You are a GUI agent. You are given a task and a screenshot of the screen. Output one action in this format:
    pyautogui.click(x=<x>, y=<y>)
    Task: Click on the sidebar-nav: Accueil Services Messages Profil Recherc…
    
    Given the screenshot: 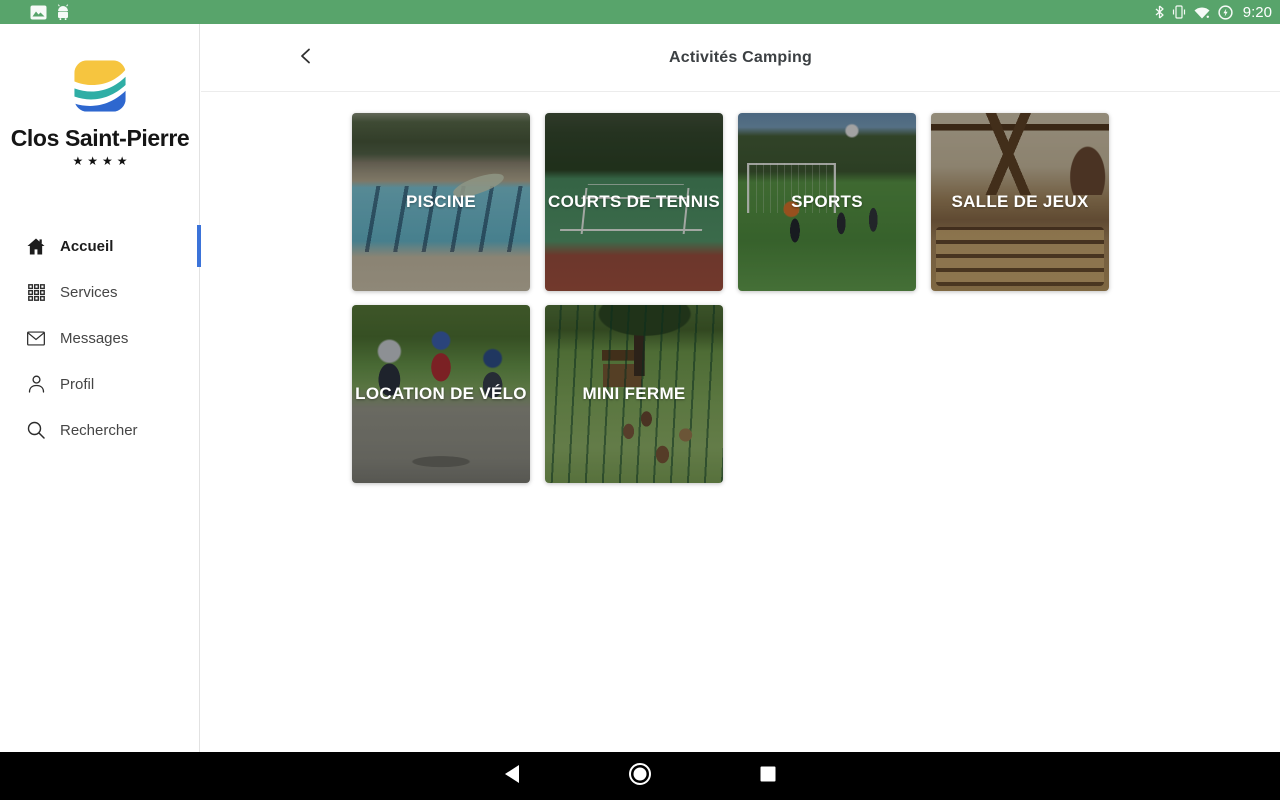 What is the action you would take?
    pyautogui.click(x=100, y=338)
    